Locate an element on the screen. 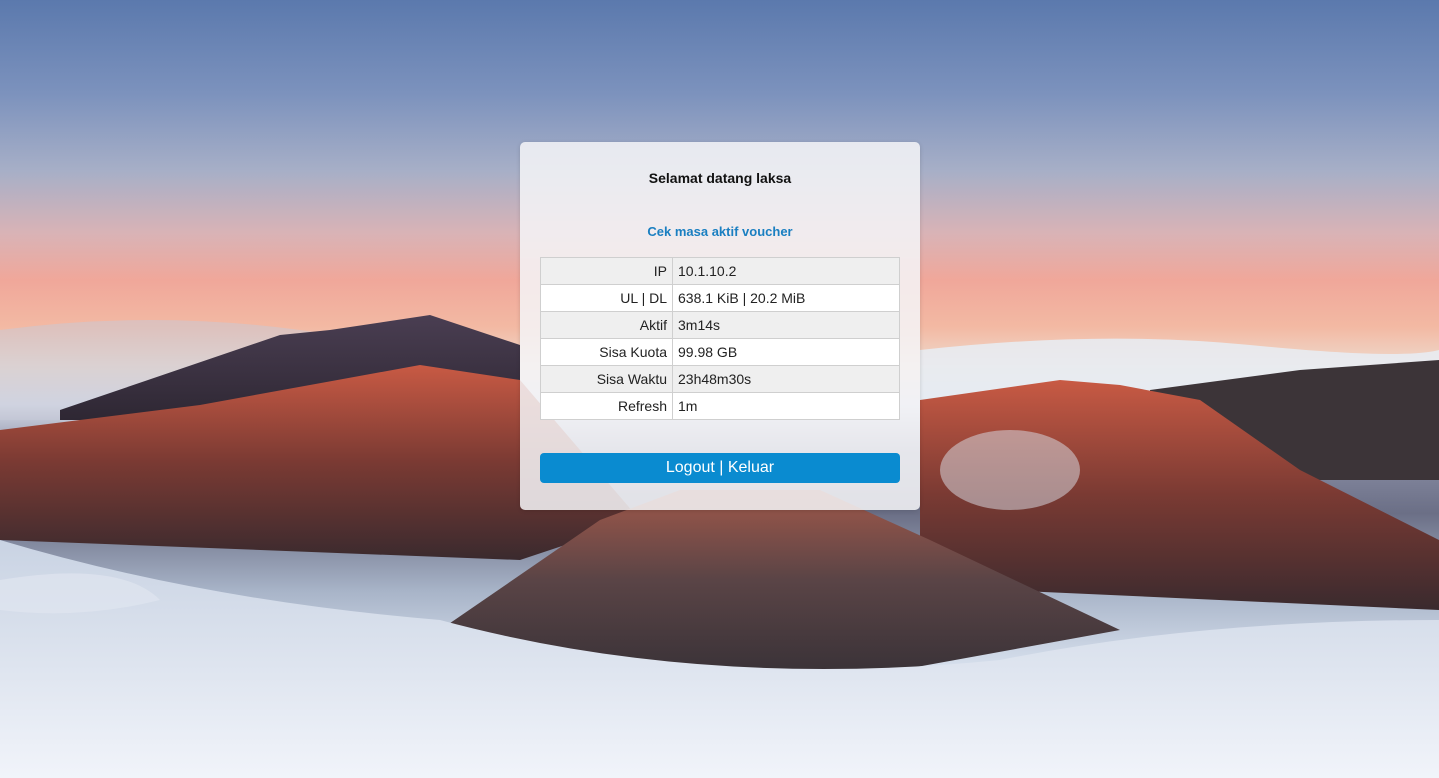 Image resolution: width=1439 pixels, height=778 pixels. check-voucher-link: Cek masa aktif voucher is located at coordinates (720, 231).